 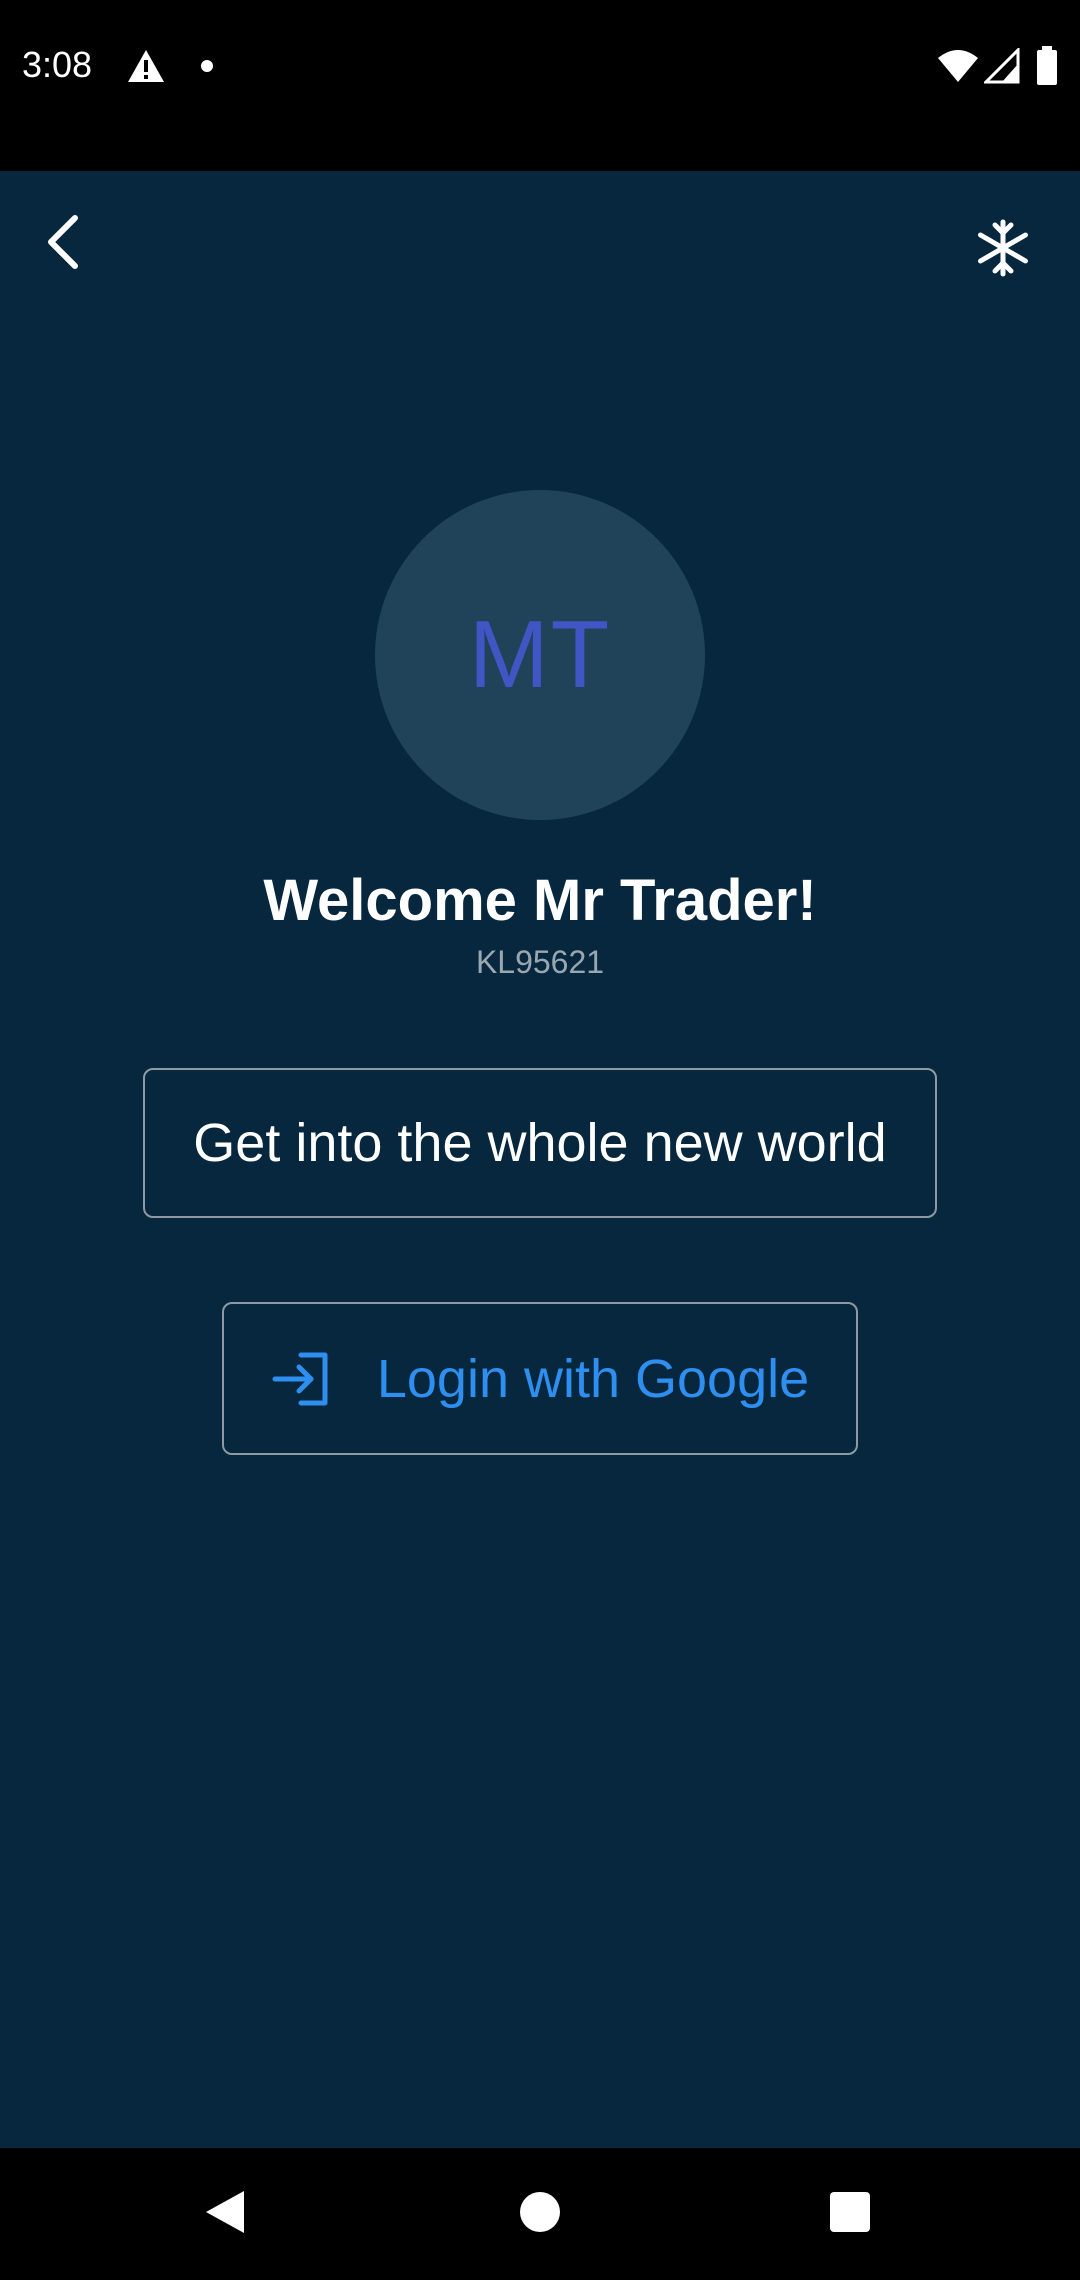 I want to click on nav-home-icon, so click(x=540, y=2214).